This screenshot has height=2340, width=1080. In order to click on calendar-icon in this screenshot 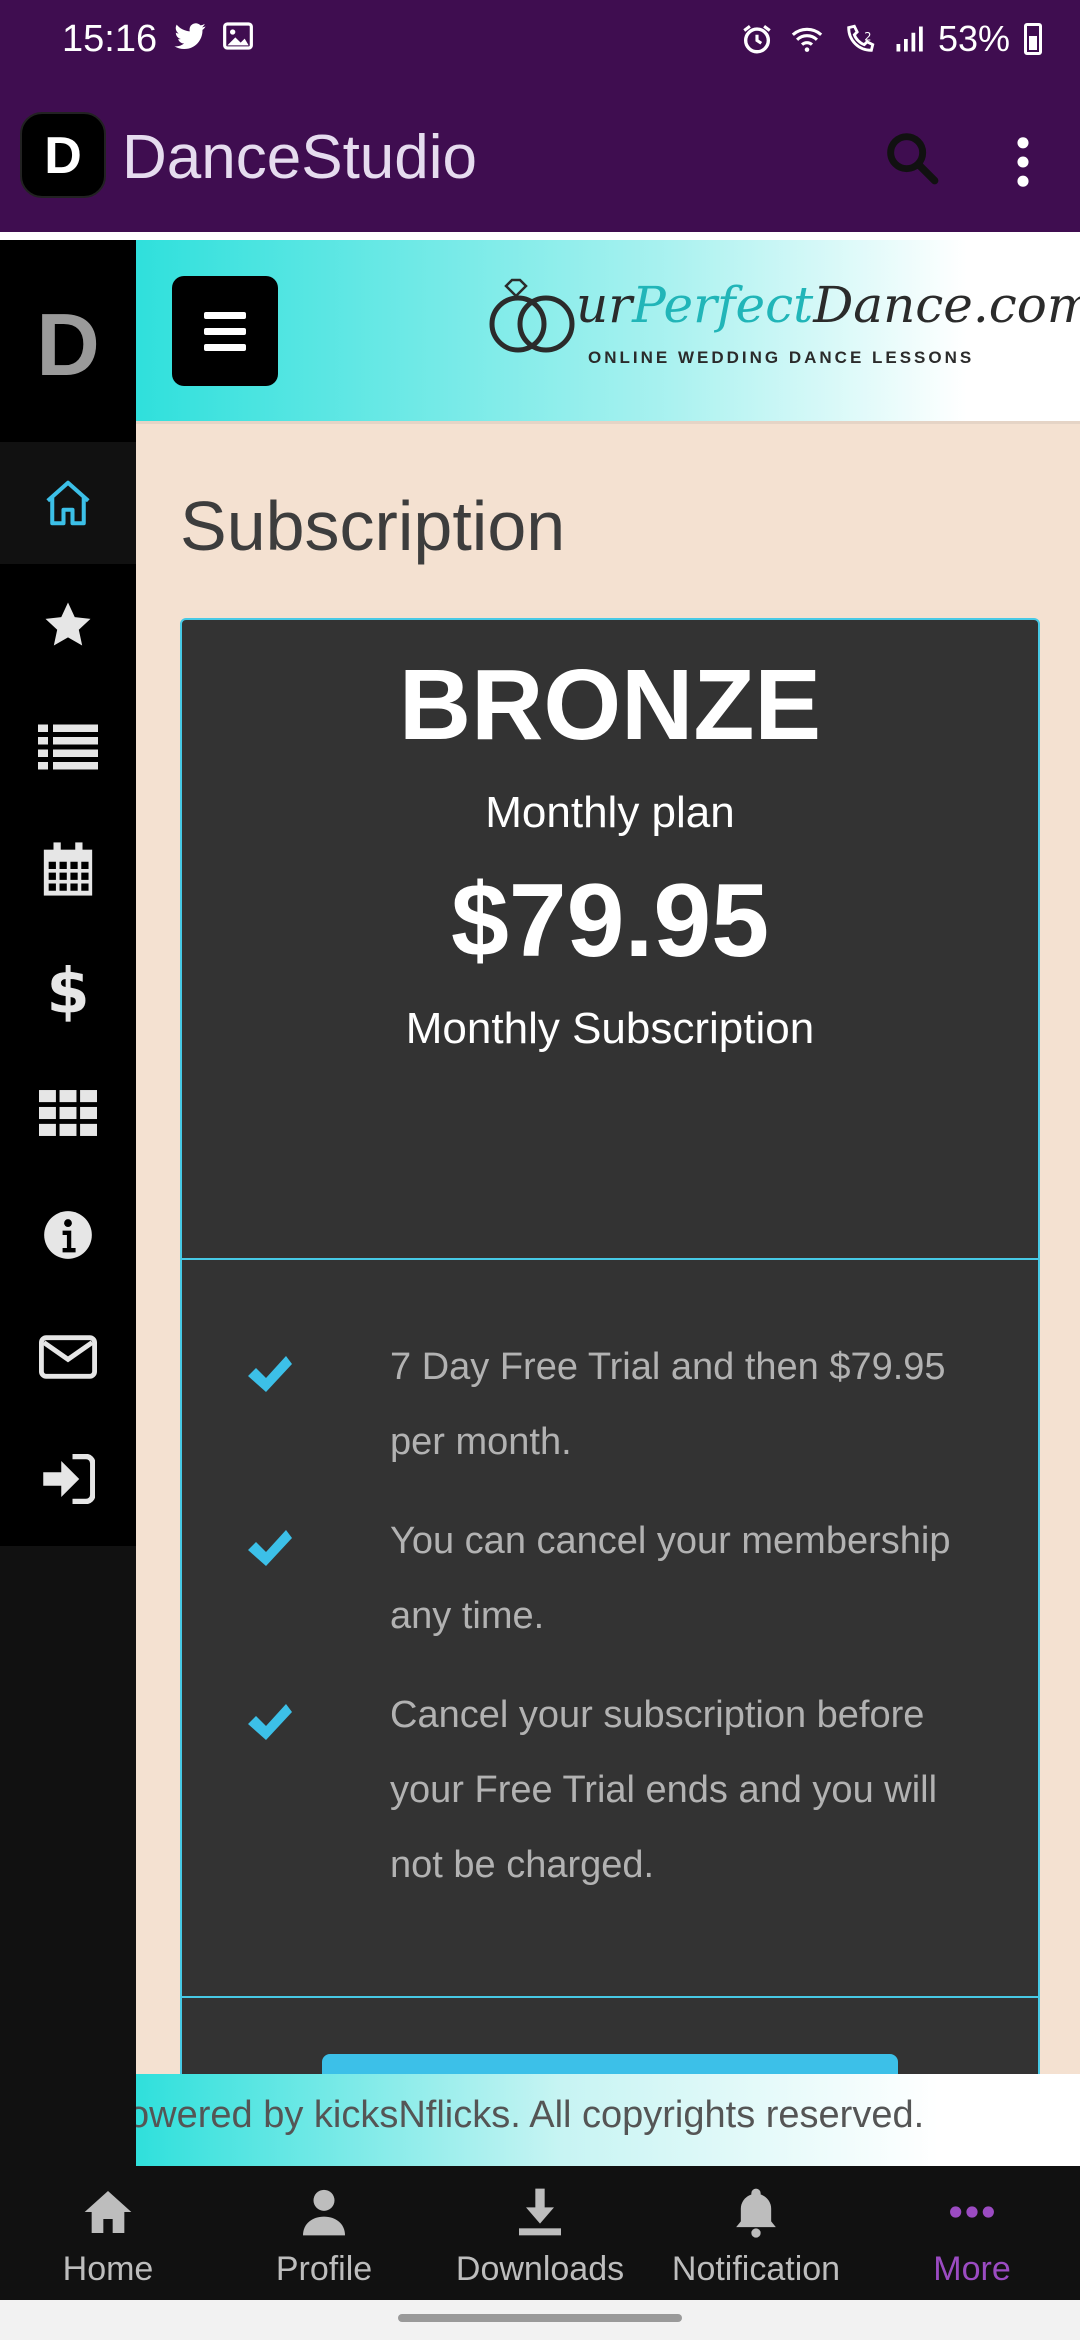, I will do `click(68, 869)`.